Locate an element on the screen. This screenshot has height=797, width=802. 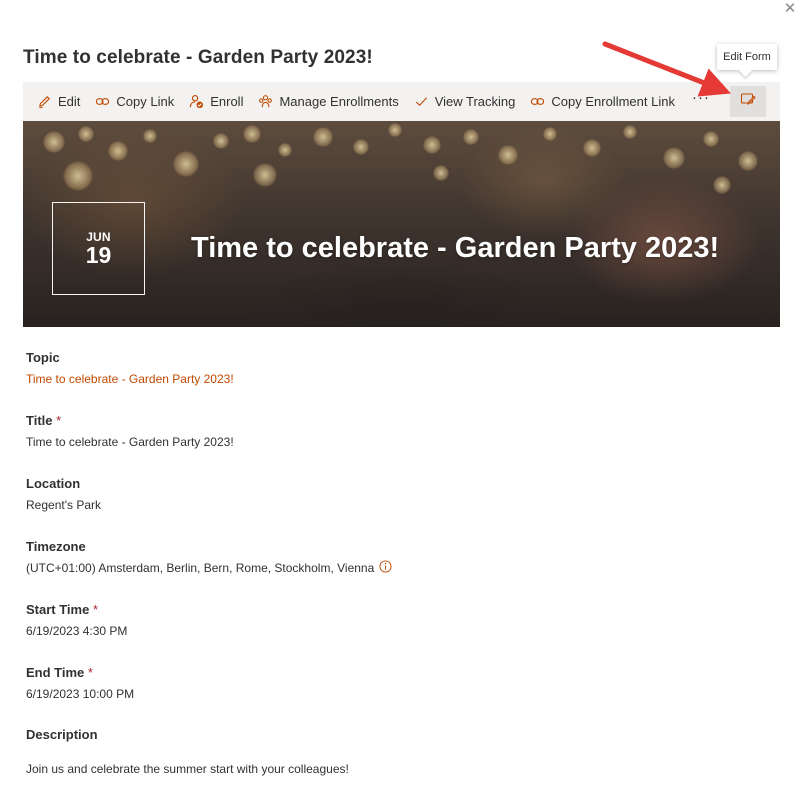
edit-form-button is located at coordinates (748, 101).